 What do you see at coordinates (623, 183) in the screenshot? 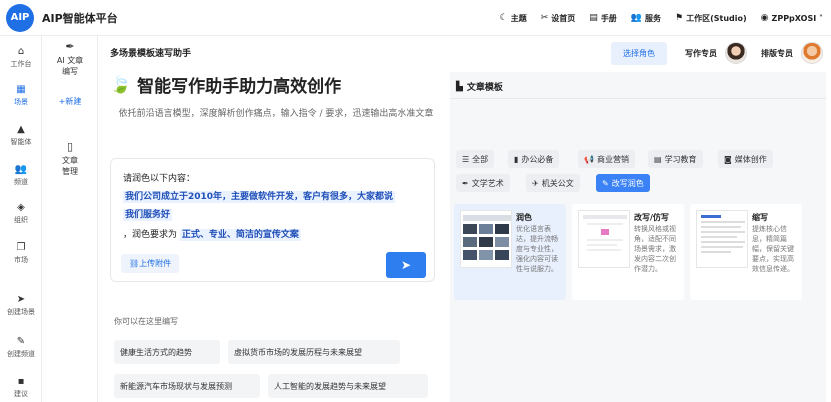
I see `category-rewrite: ✎ 改写润色` at bounding box center [623, 183].